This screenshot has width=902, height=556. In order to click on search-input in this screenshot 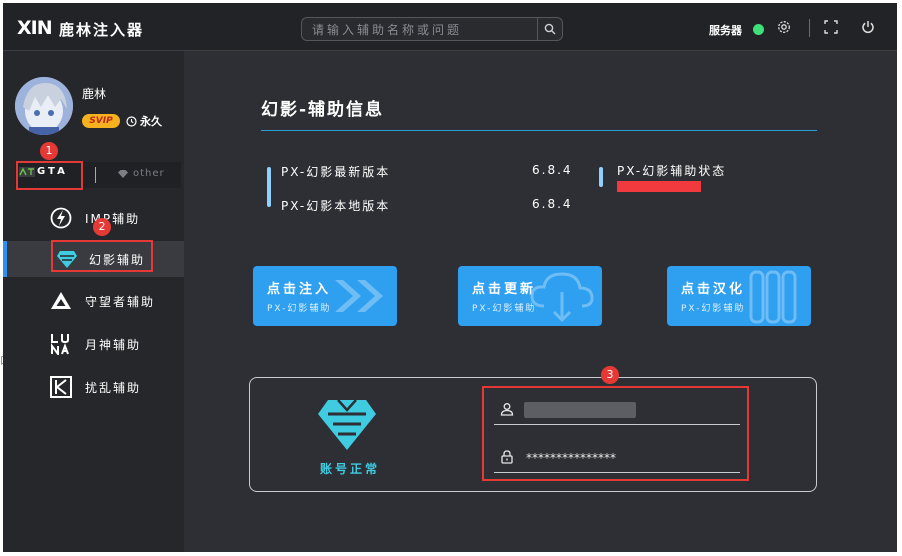, I will do `click(424, 30)`.